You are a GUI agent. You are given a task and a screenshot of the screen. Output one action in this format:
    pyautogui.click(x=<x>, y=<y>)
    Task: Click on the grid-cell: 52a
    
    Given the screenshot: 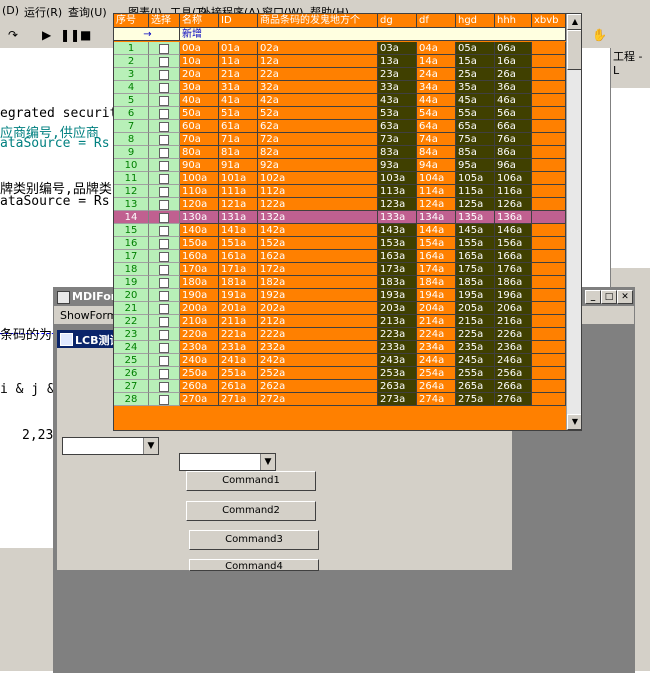 What is the action you would take?
    pyautogui.click(x=318, y=113)
    